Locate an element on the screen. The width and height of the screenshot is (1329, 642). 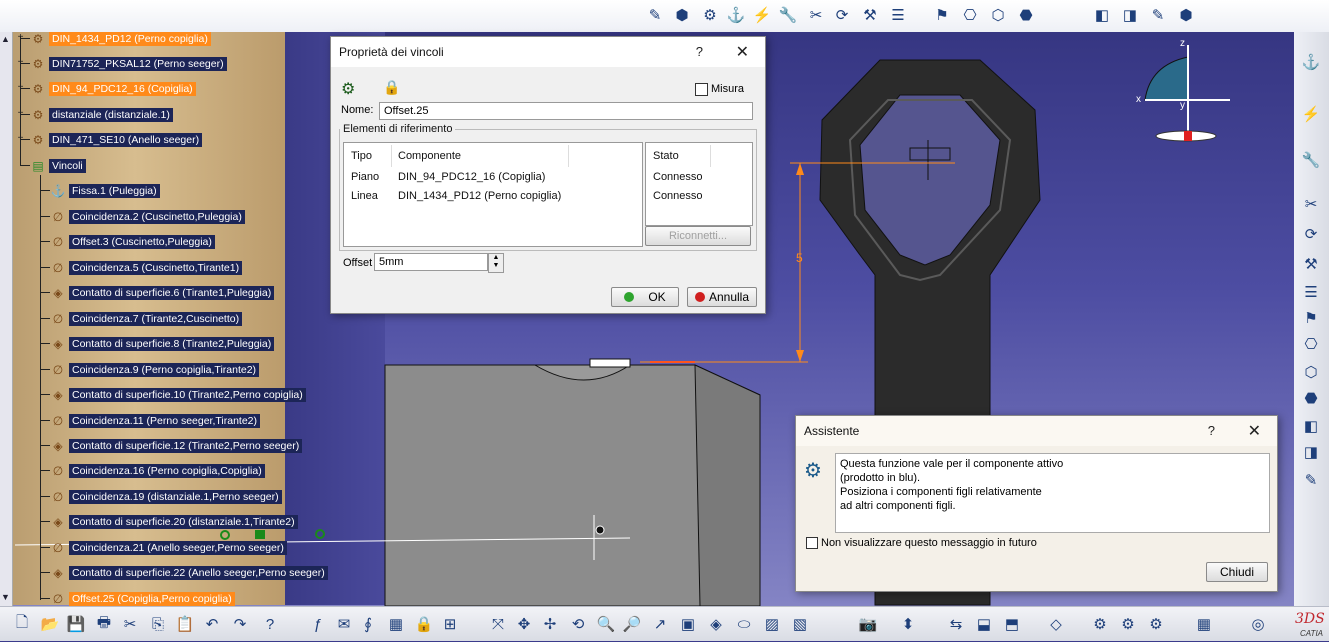
name-input: Offset.25 is located at coordinates (566, 111).